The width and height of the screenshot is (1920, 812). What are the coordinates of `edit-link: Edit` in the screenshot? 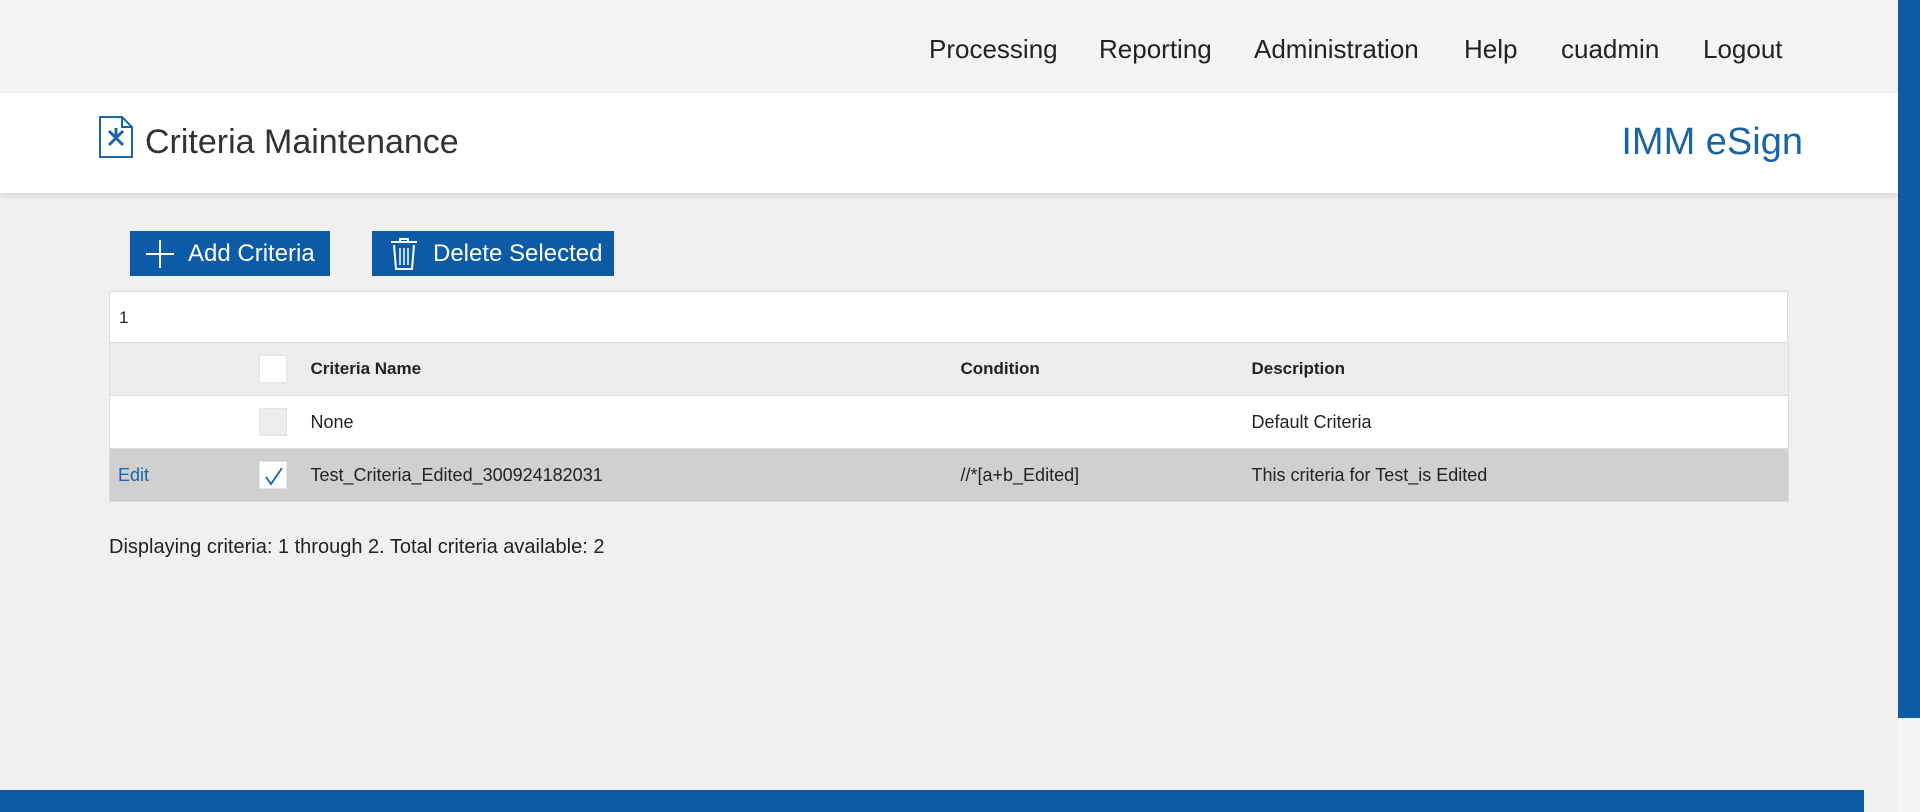 It's located at (133, 475).